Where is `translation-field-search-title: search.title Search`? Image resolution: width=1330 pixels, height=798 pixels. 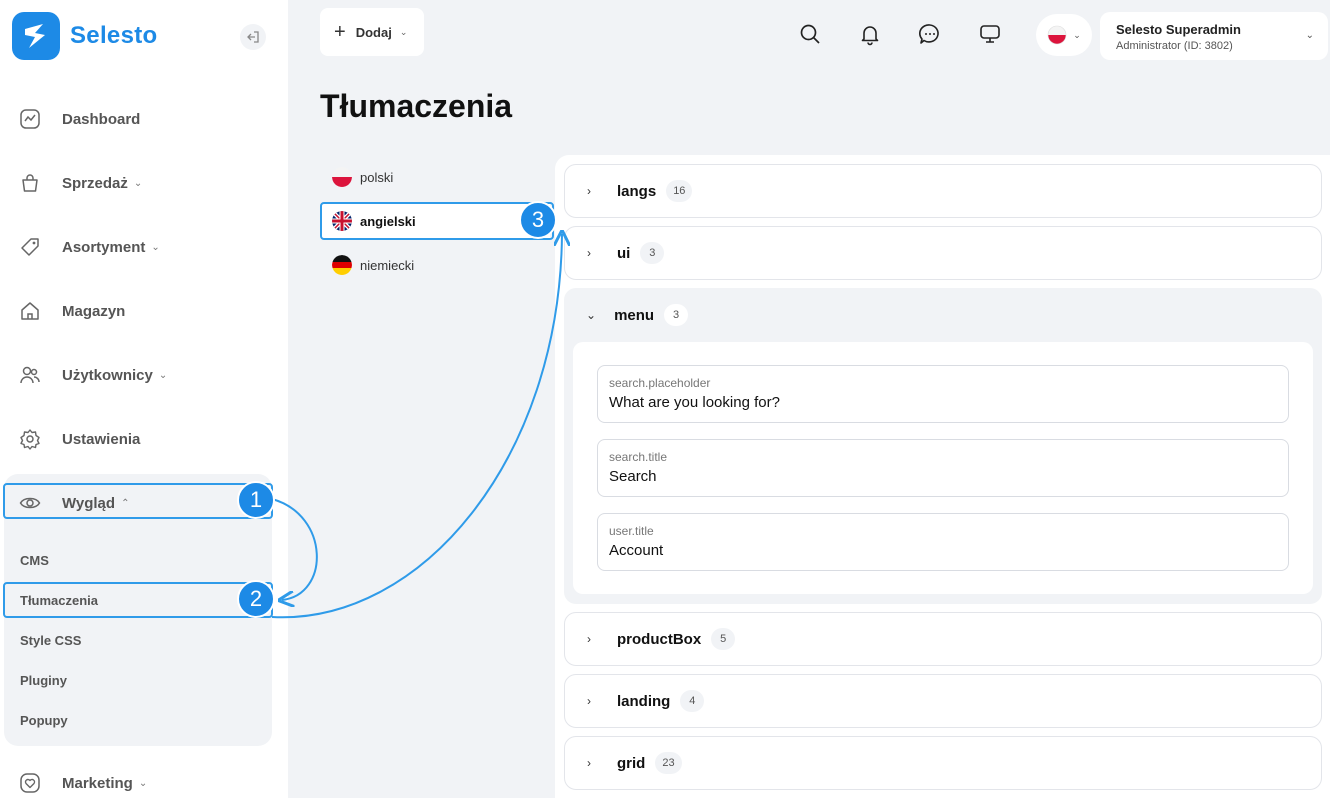
translation-field-search-title: search.title Search is located at coordinates (943, 468).